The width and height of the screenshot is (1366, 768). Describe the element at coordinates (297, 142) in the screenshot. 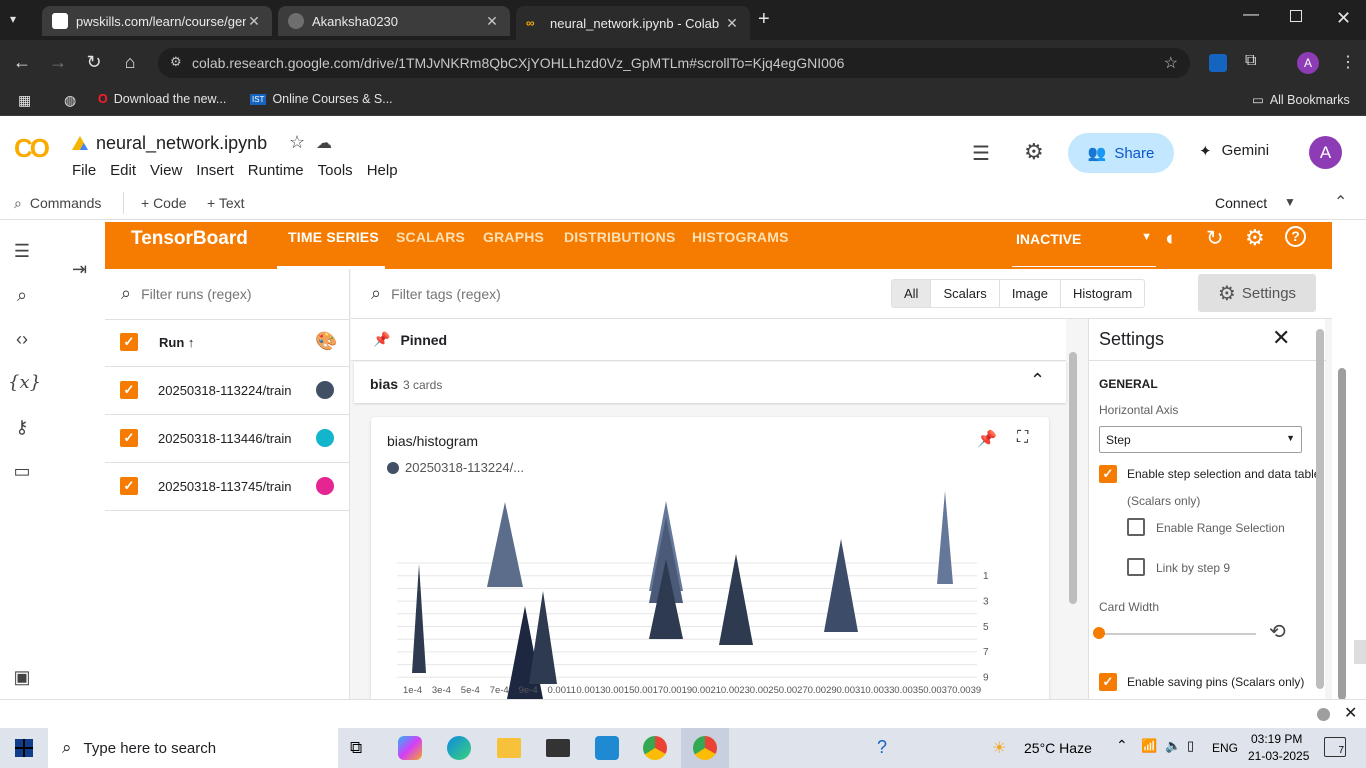

I see `star-icon: ☆` at that location.